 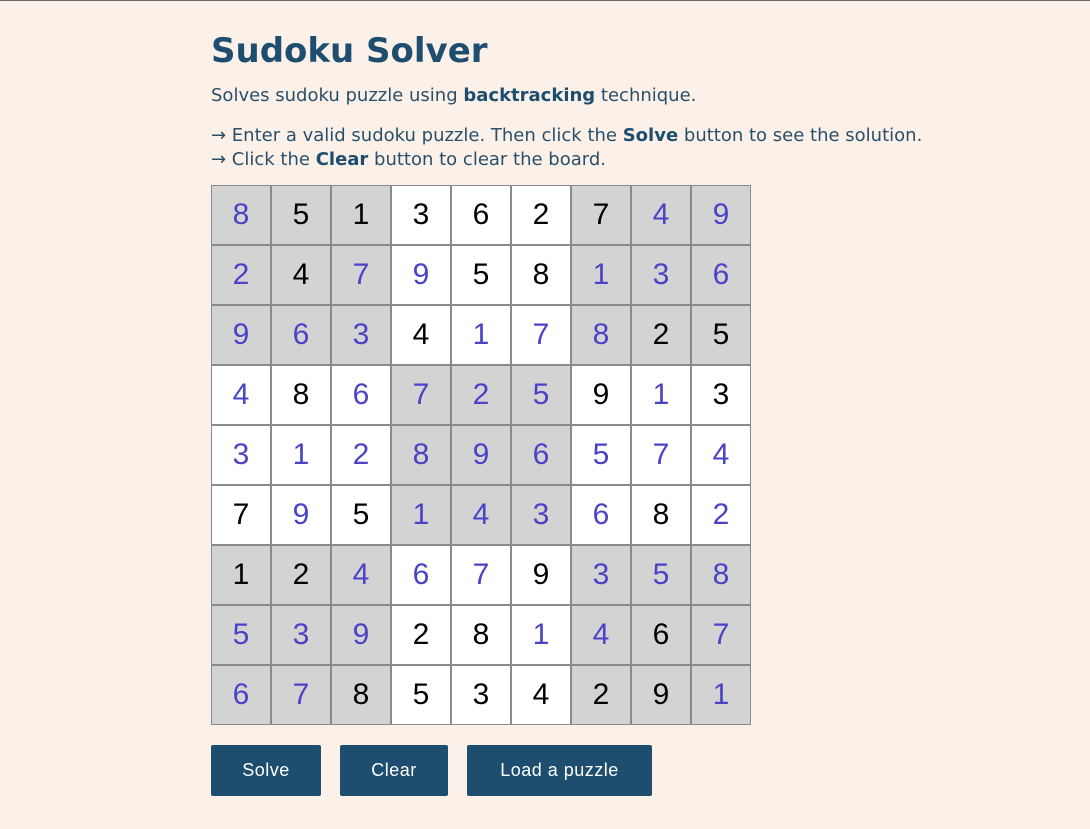 I want to click on sudoku-cell-r5-c7: 5, so click(x=601, y=455).